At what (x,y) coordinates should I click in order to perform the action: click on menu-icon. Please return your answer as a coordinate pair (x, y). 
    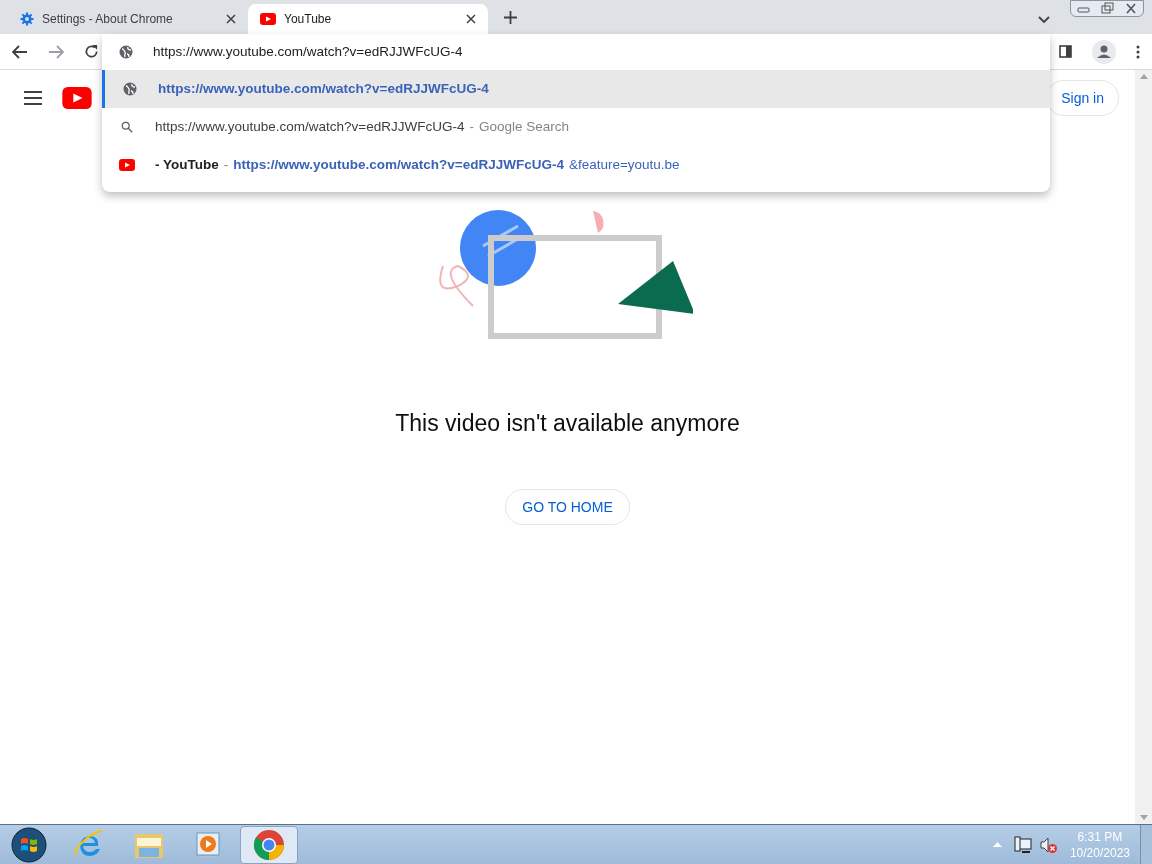
    Looking at the image, I should click on (33, 98).